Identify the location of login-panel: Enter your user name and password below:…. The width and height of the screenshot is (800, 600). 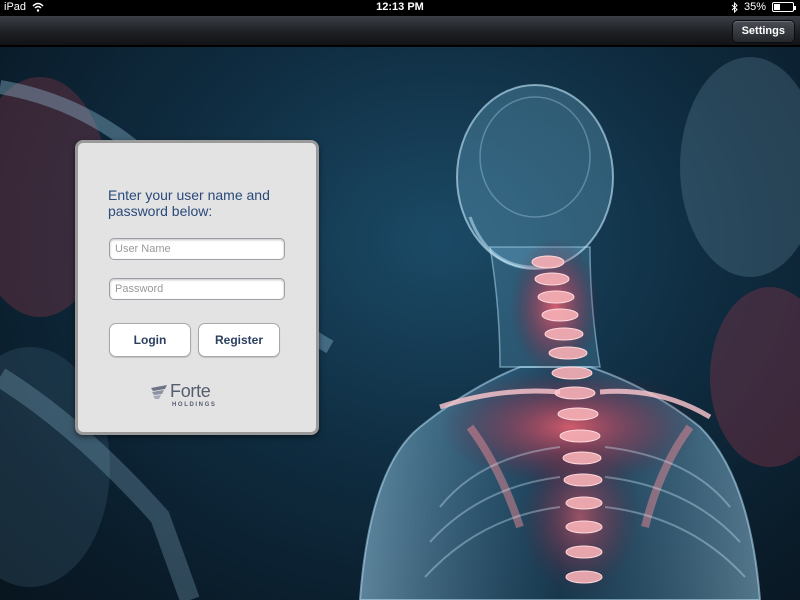
(197, 287).